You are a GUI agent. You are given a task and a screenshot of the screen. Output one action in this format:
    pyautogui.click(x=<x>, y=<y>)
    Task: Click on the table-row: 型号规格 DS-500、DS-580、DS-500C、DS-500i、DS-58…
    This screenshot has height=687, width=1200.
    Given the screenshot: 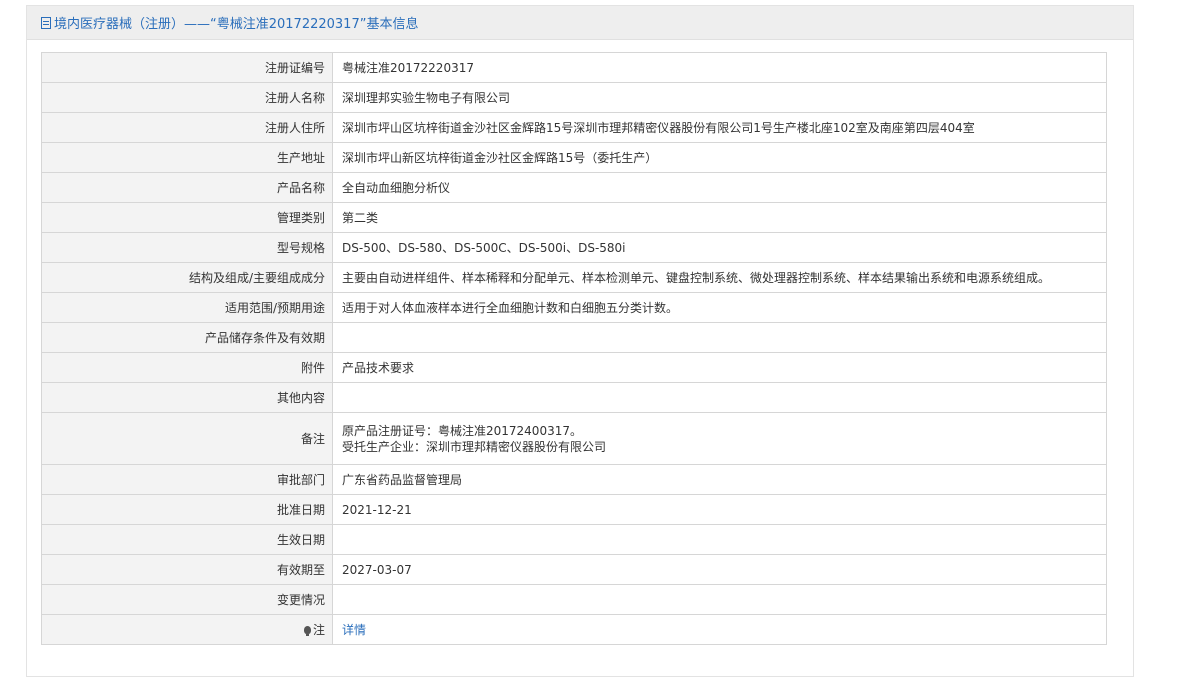 What is the action you would take?
    pyautogui.click(x=574, y=247)
    